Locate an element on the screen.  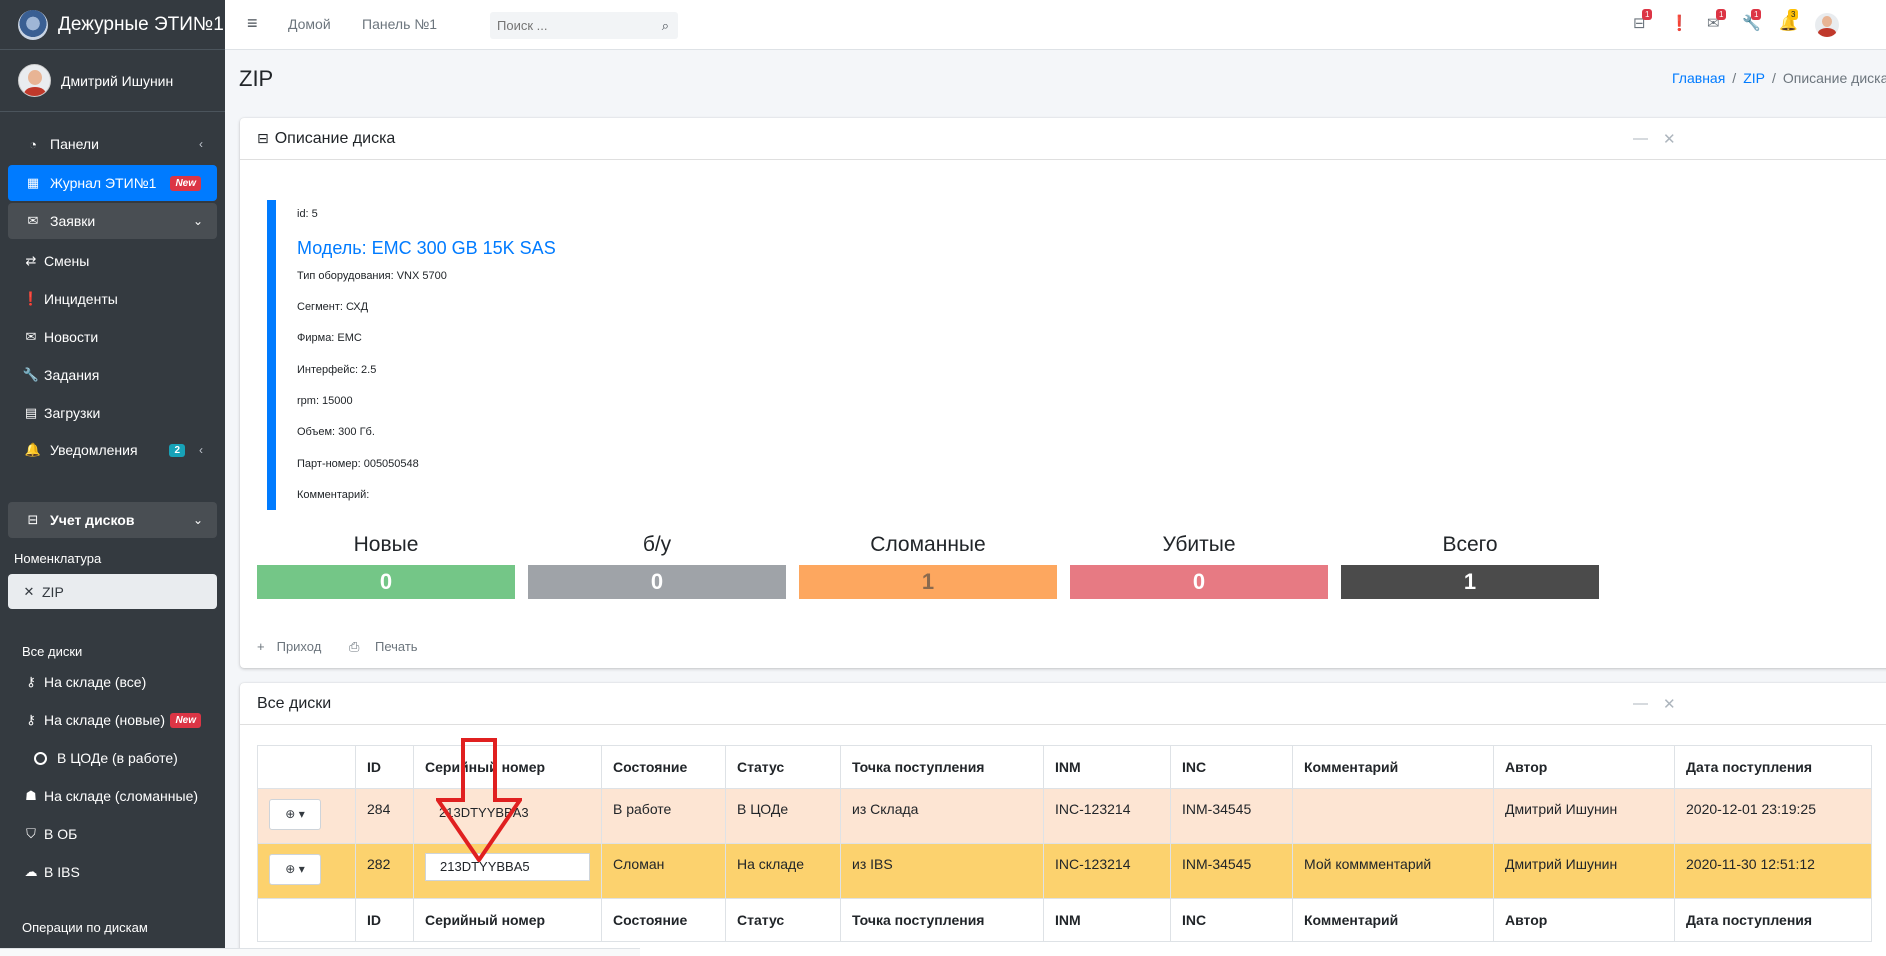
nav-home-link: Домой is located at coordinates (309, 24).